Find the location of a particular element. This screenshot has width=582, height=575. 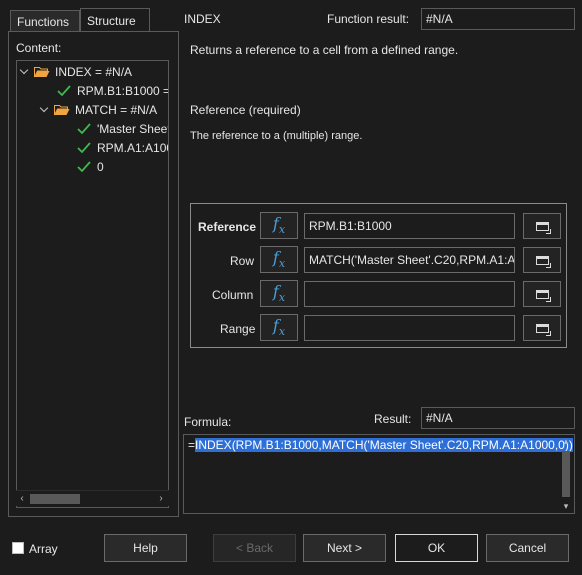

formula-label: Formula: is located at coordinates (208, 422).